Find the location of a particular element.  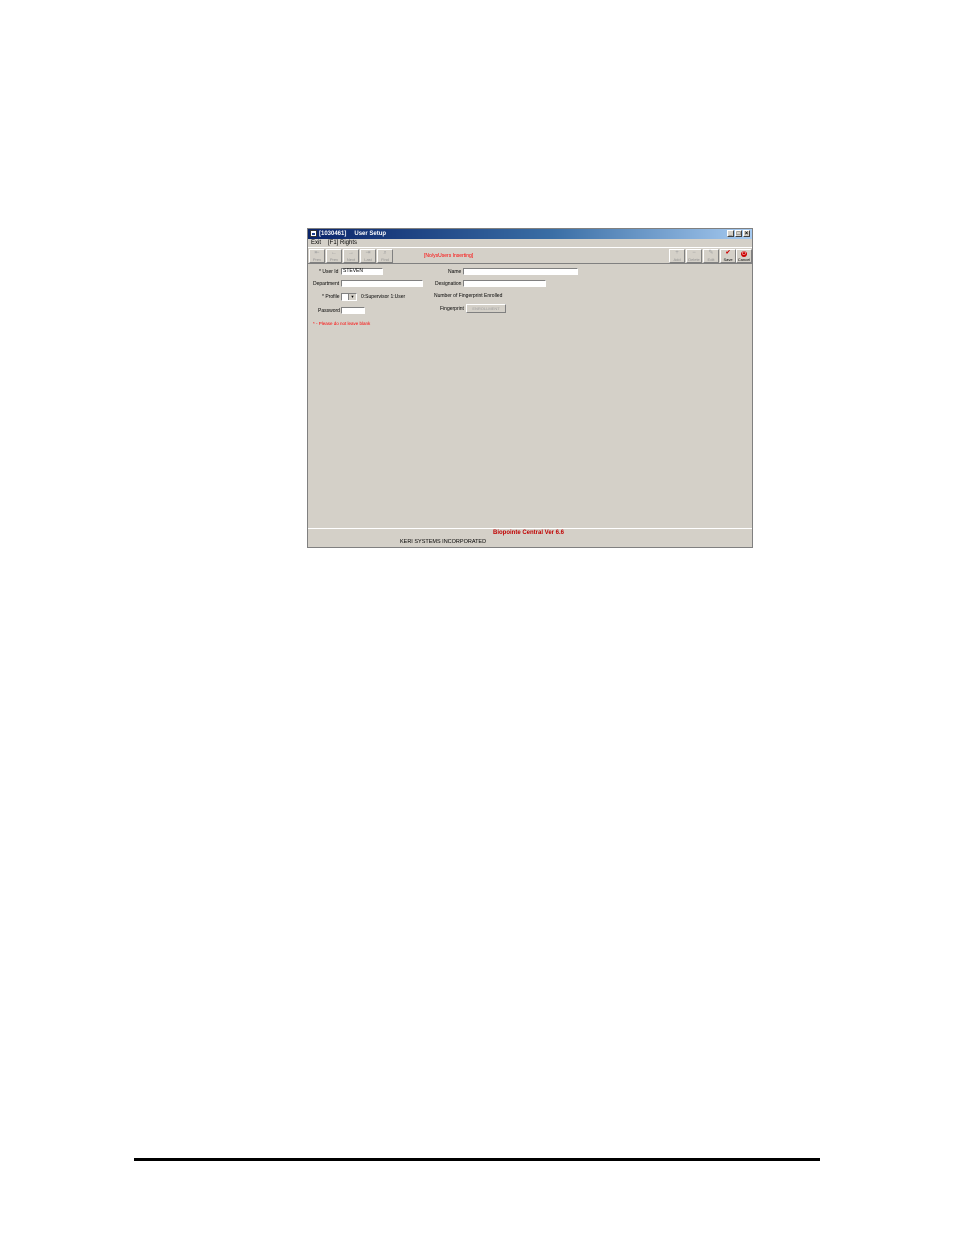

prev-record-button: ← Prev is located at coordinates (334, 256).